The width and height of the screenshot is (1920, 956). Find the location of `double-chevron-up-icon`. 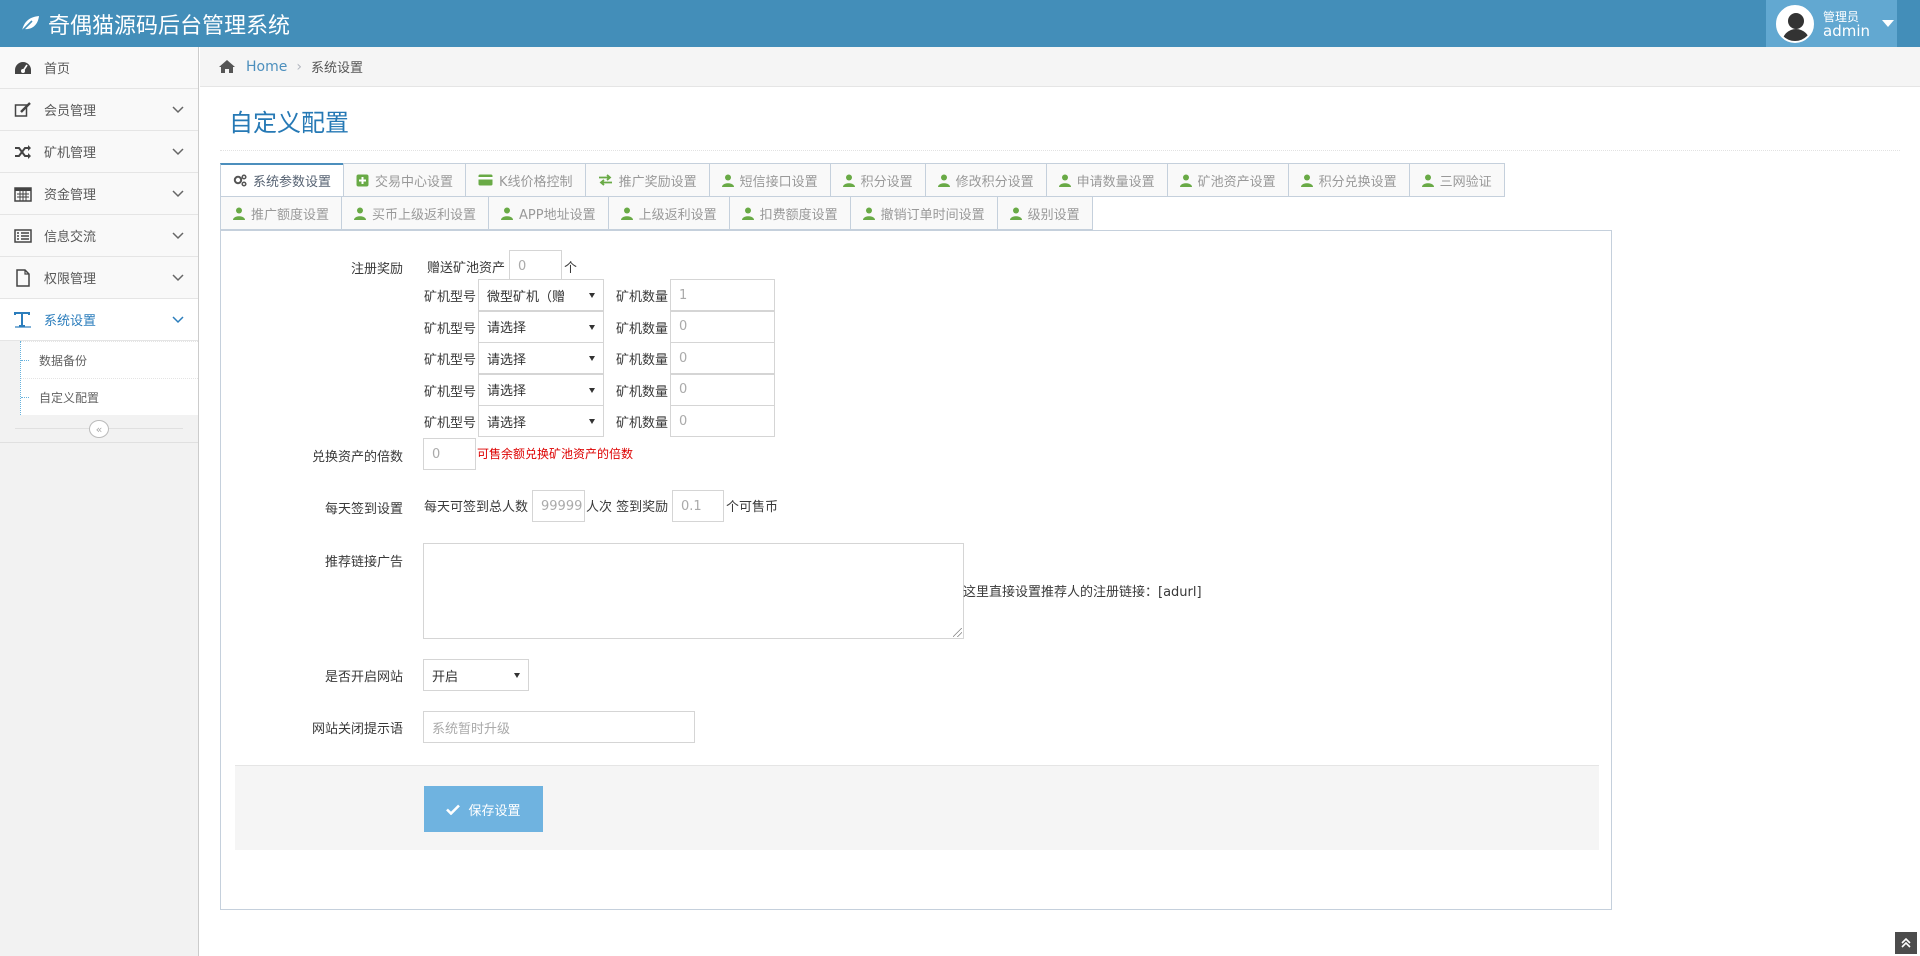

double-chevron-up-icon is located at coordinates (1906, 943).